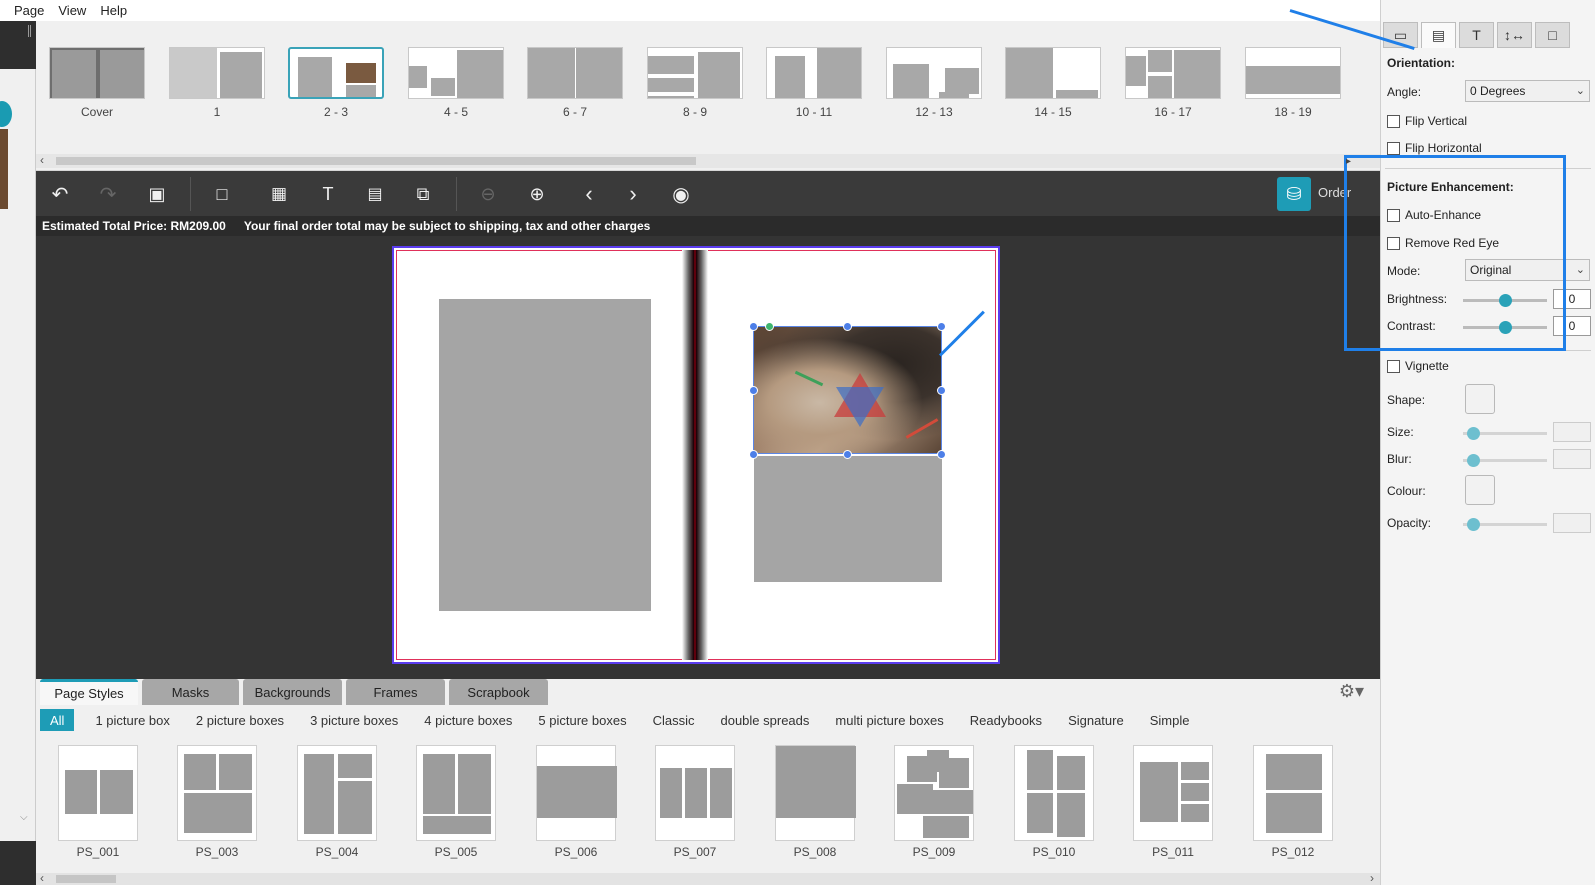  I want to click on vignette-blur-slider, so click(1505, 460).